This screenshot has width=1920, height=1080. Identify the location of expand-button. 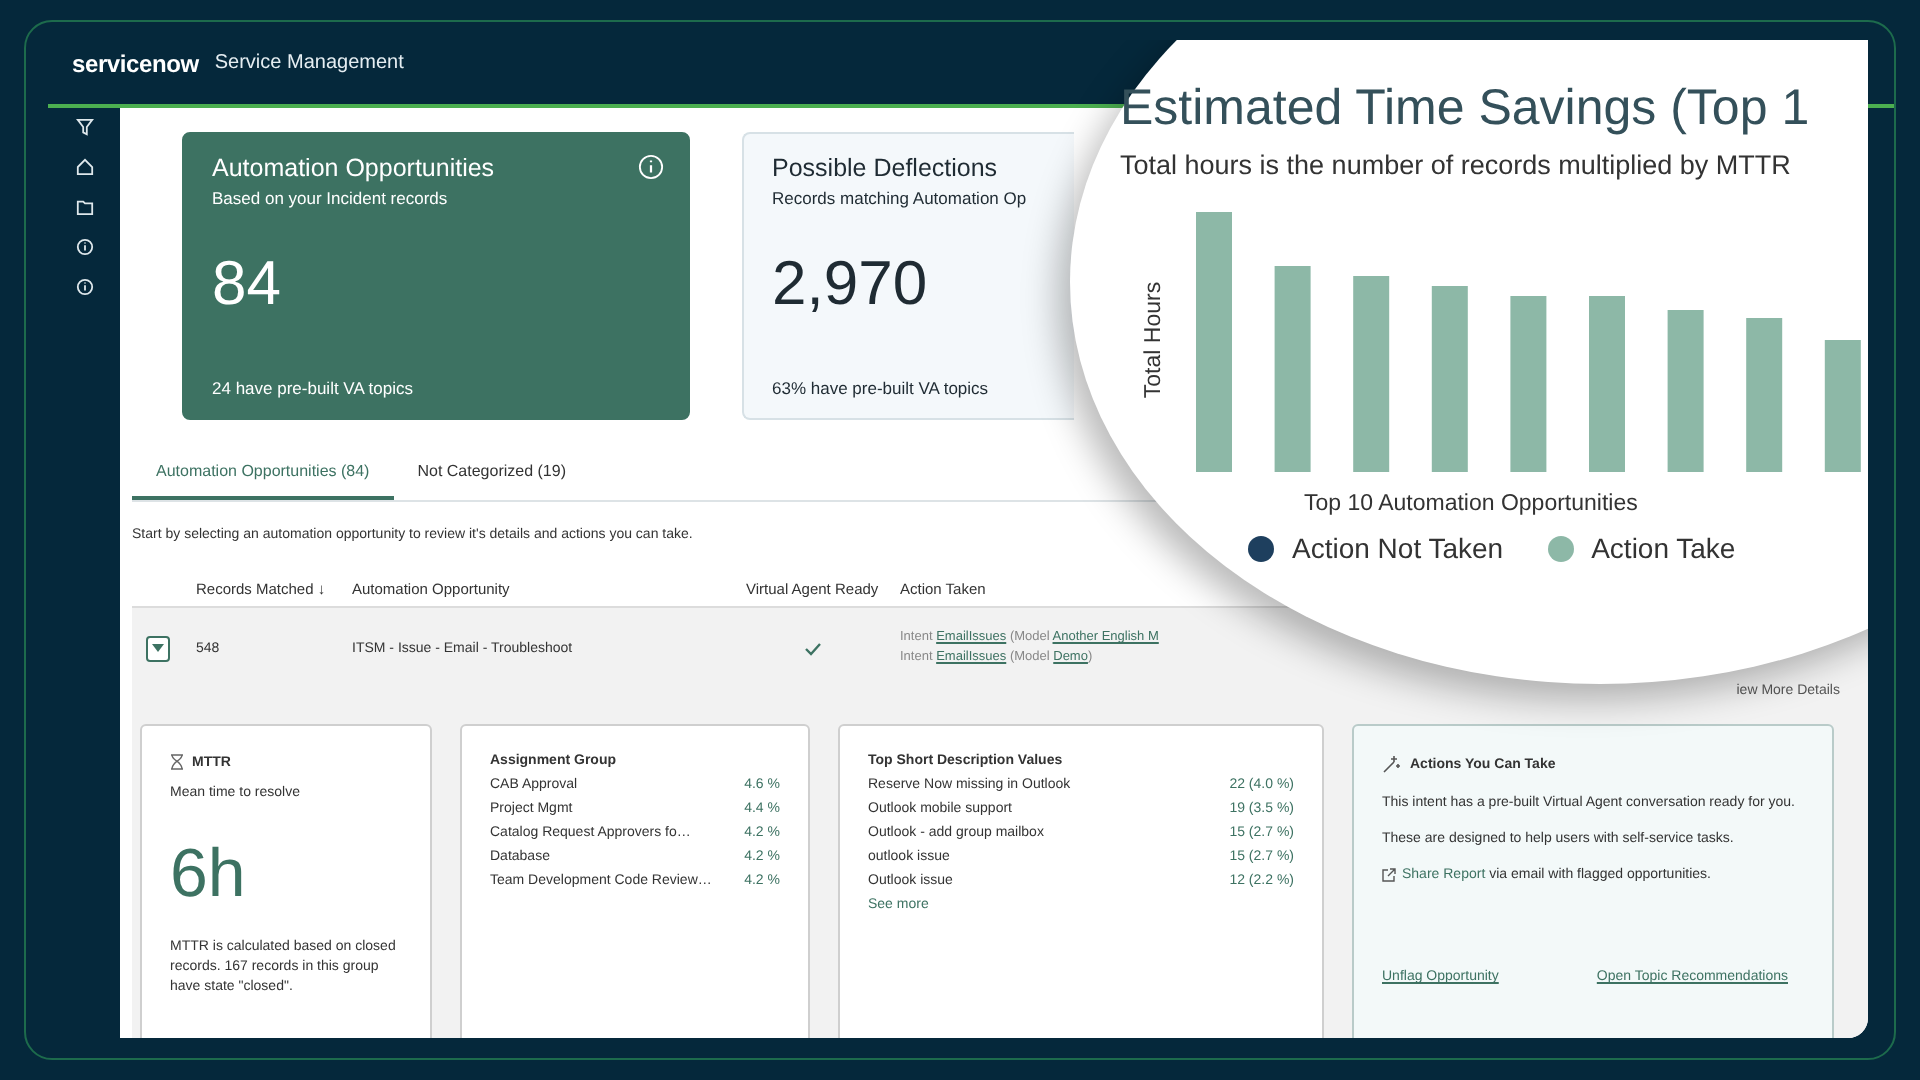
(158, 648).